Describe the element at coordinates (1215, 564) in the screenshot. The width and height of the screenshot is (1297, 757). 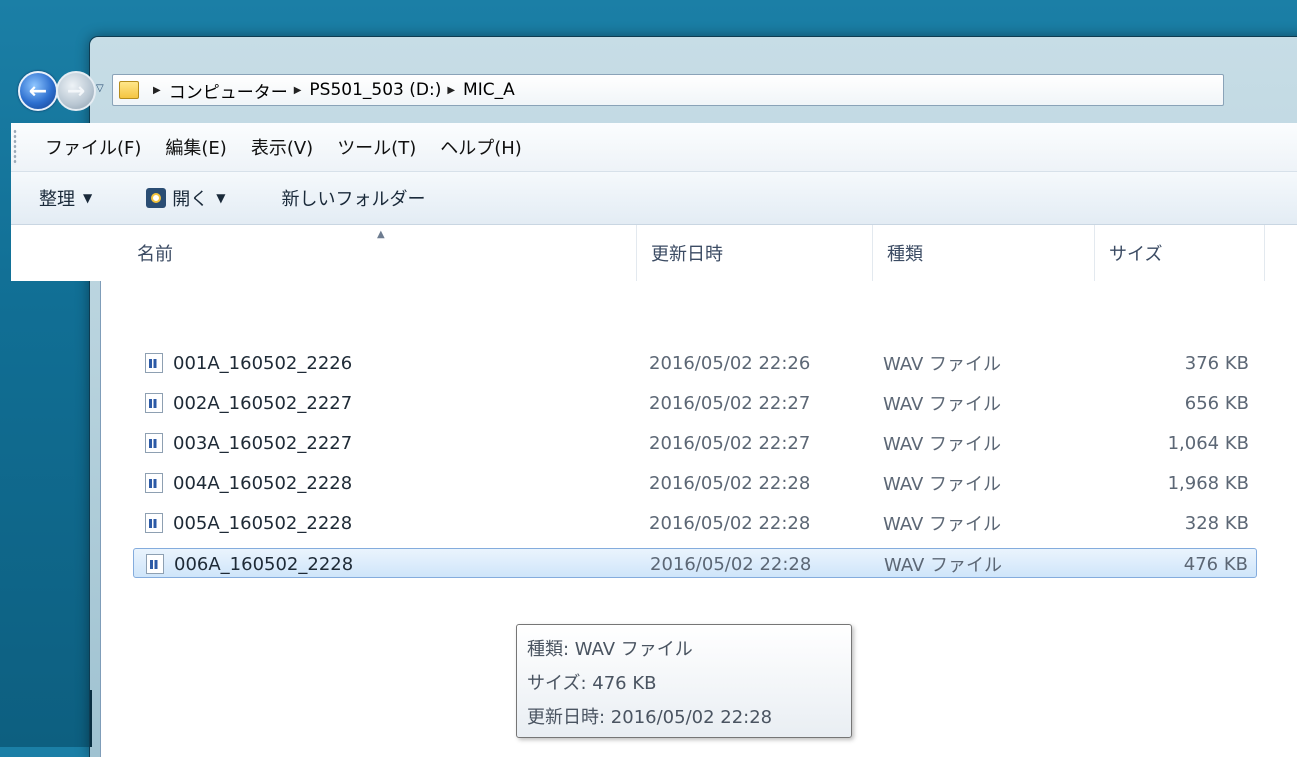
I see `file-size: 476 KB` at that location.